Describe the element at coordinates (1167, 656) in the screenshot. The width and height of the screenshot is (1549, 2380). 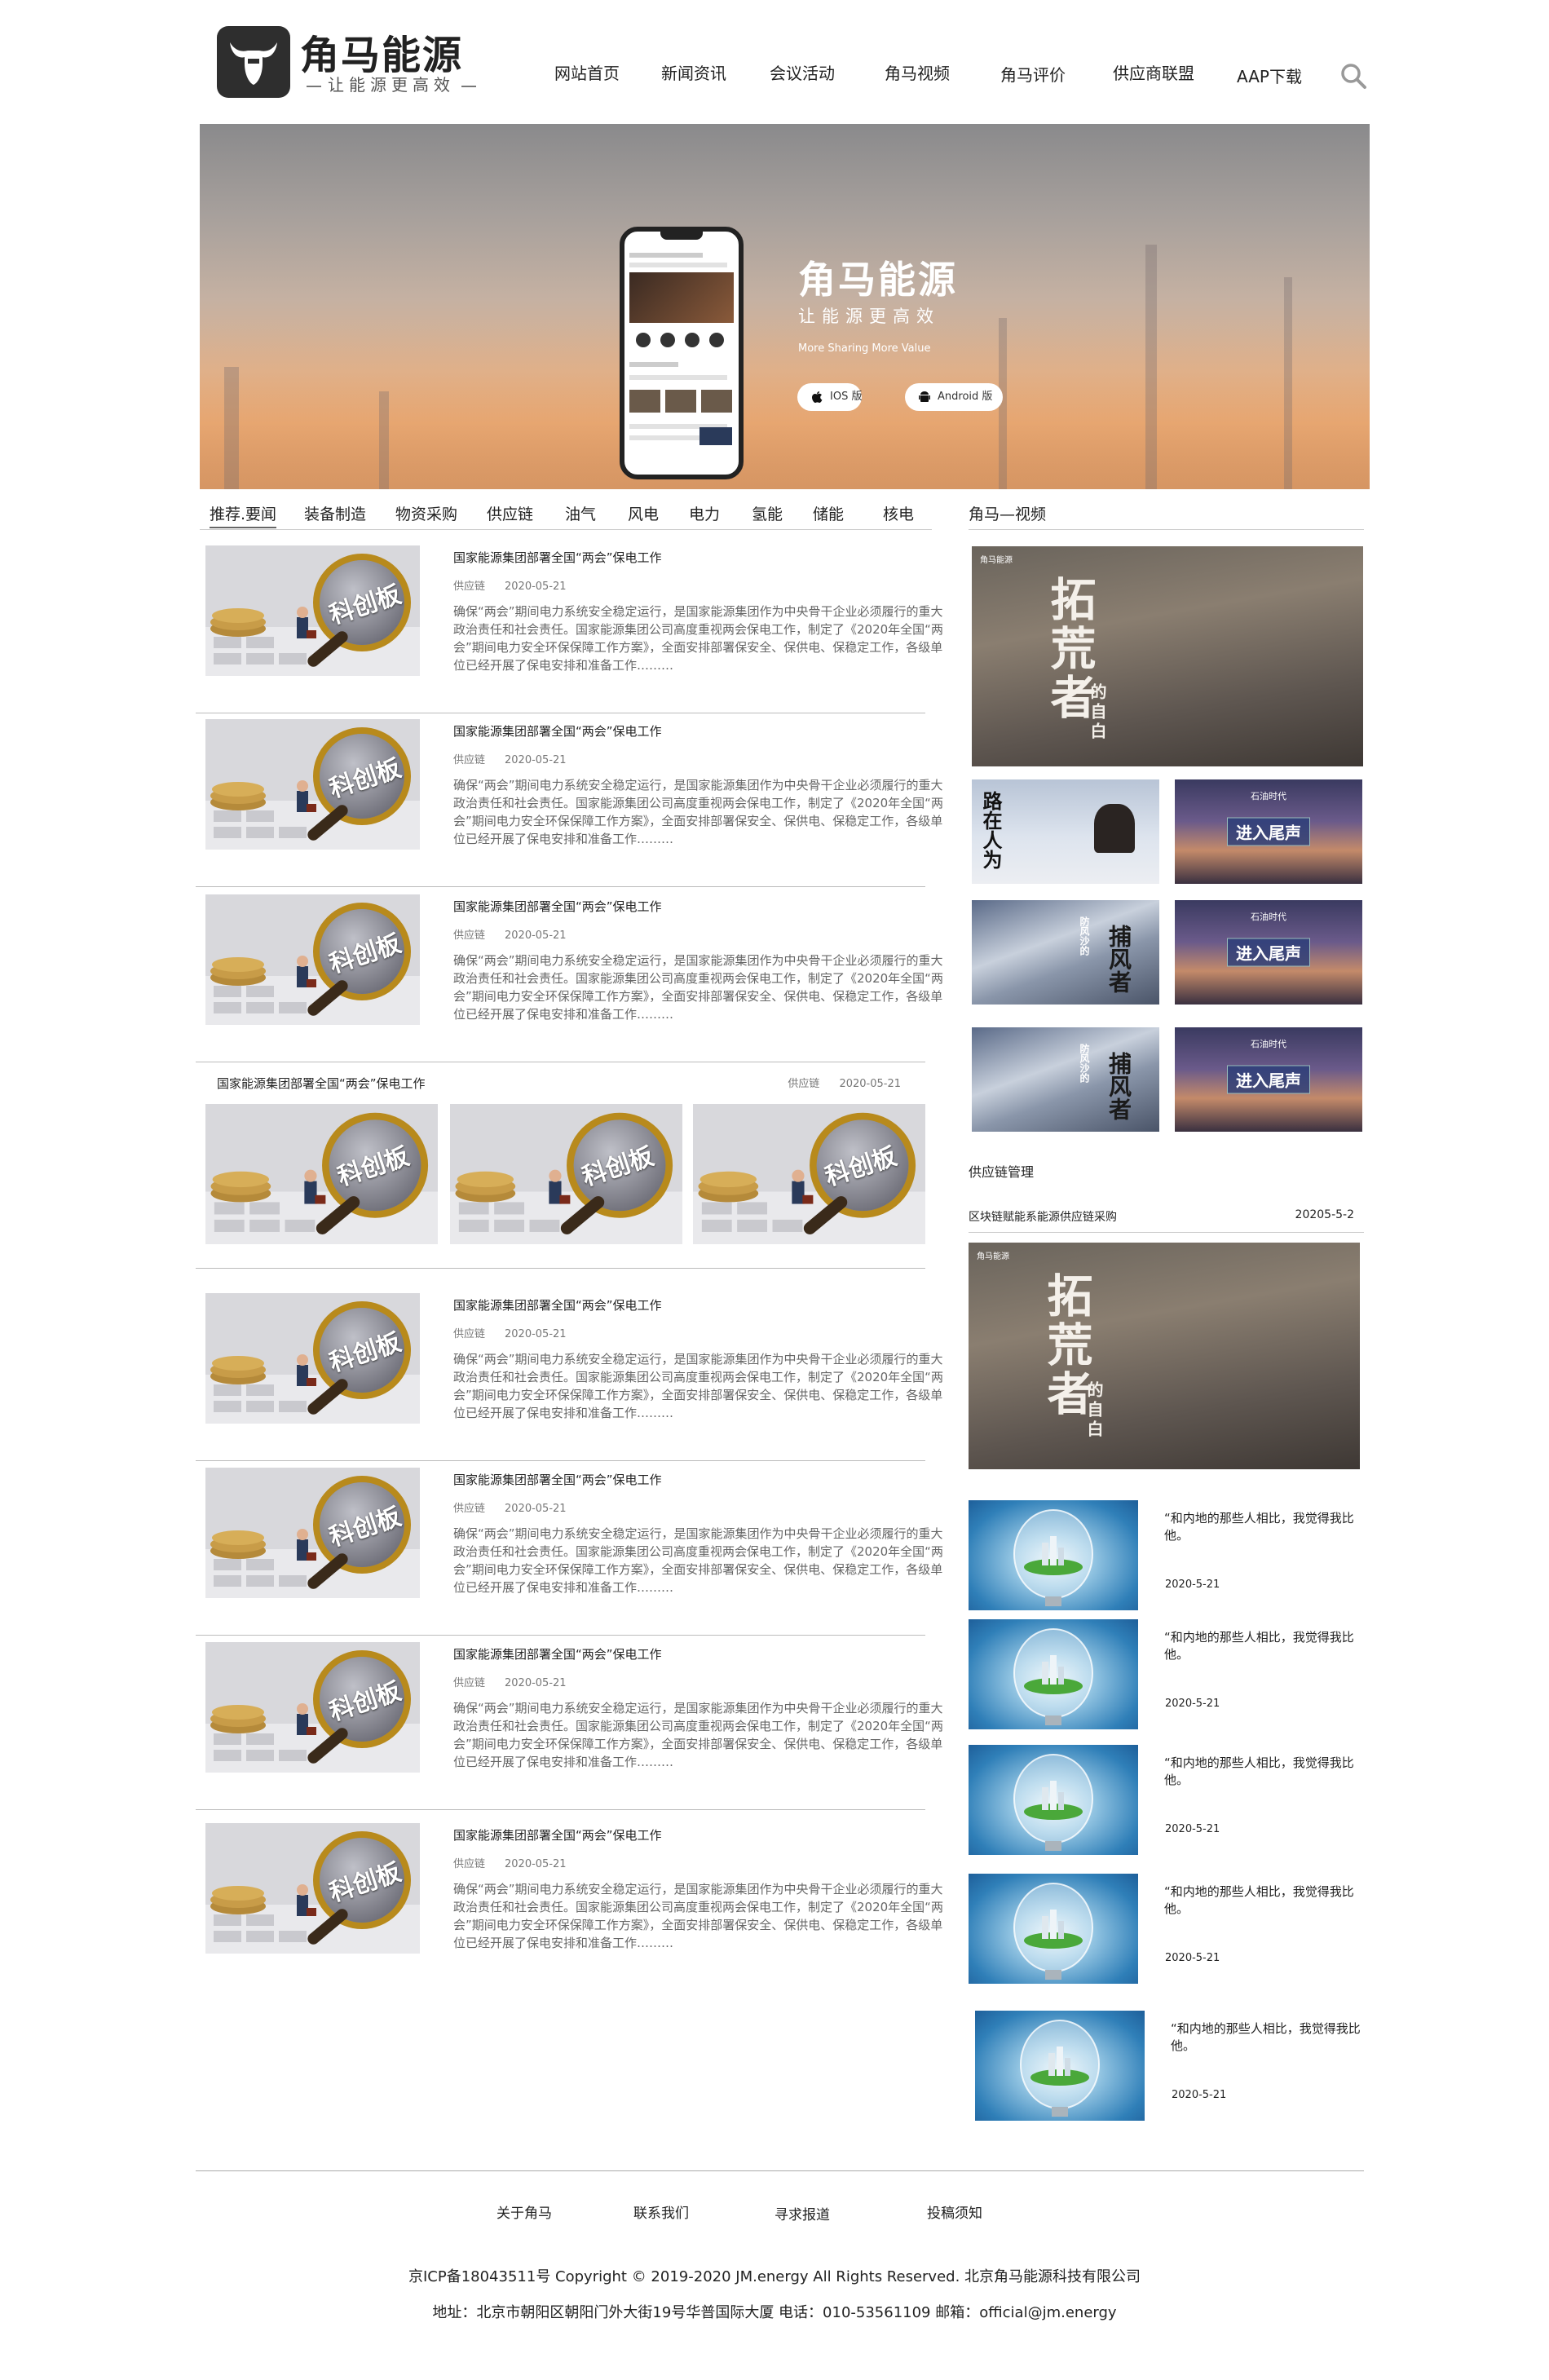
I see `video-featured: 角马能源 拓荒者 的自白` at that location.